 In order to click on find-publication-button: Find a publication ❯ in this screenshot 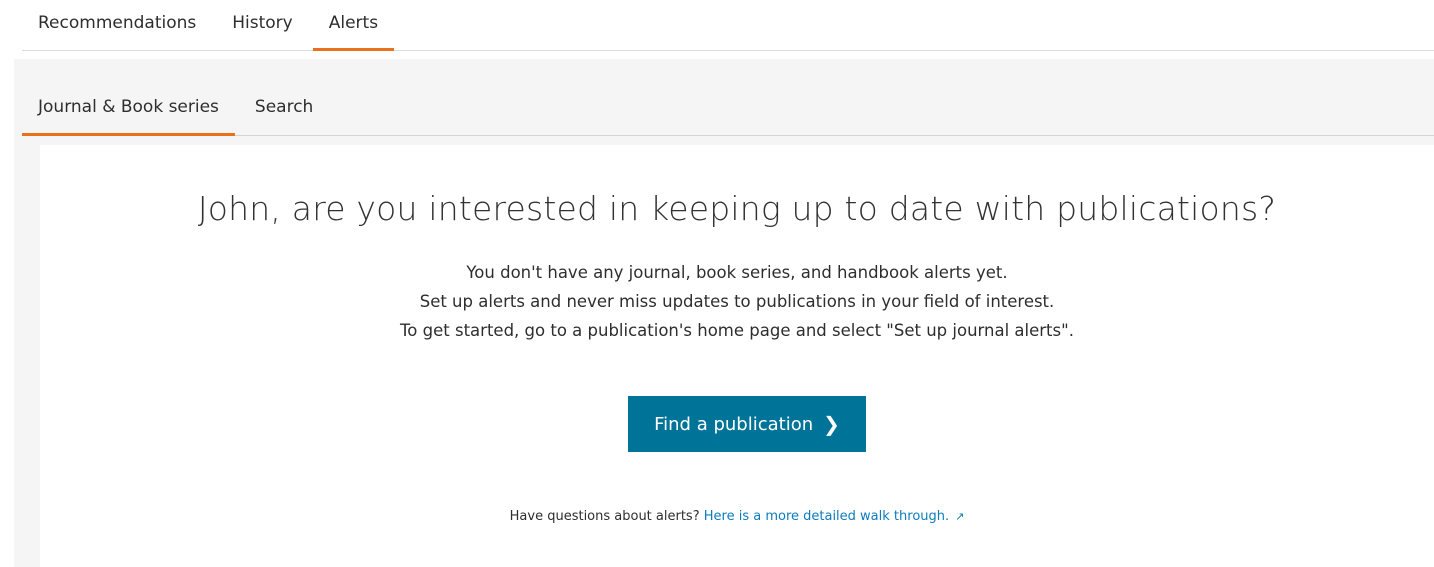, I will do `click(747, 424)`.